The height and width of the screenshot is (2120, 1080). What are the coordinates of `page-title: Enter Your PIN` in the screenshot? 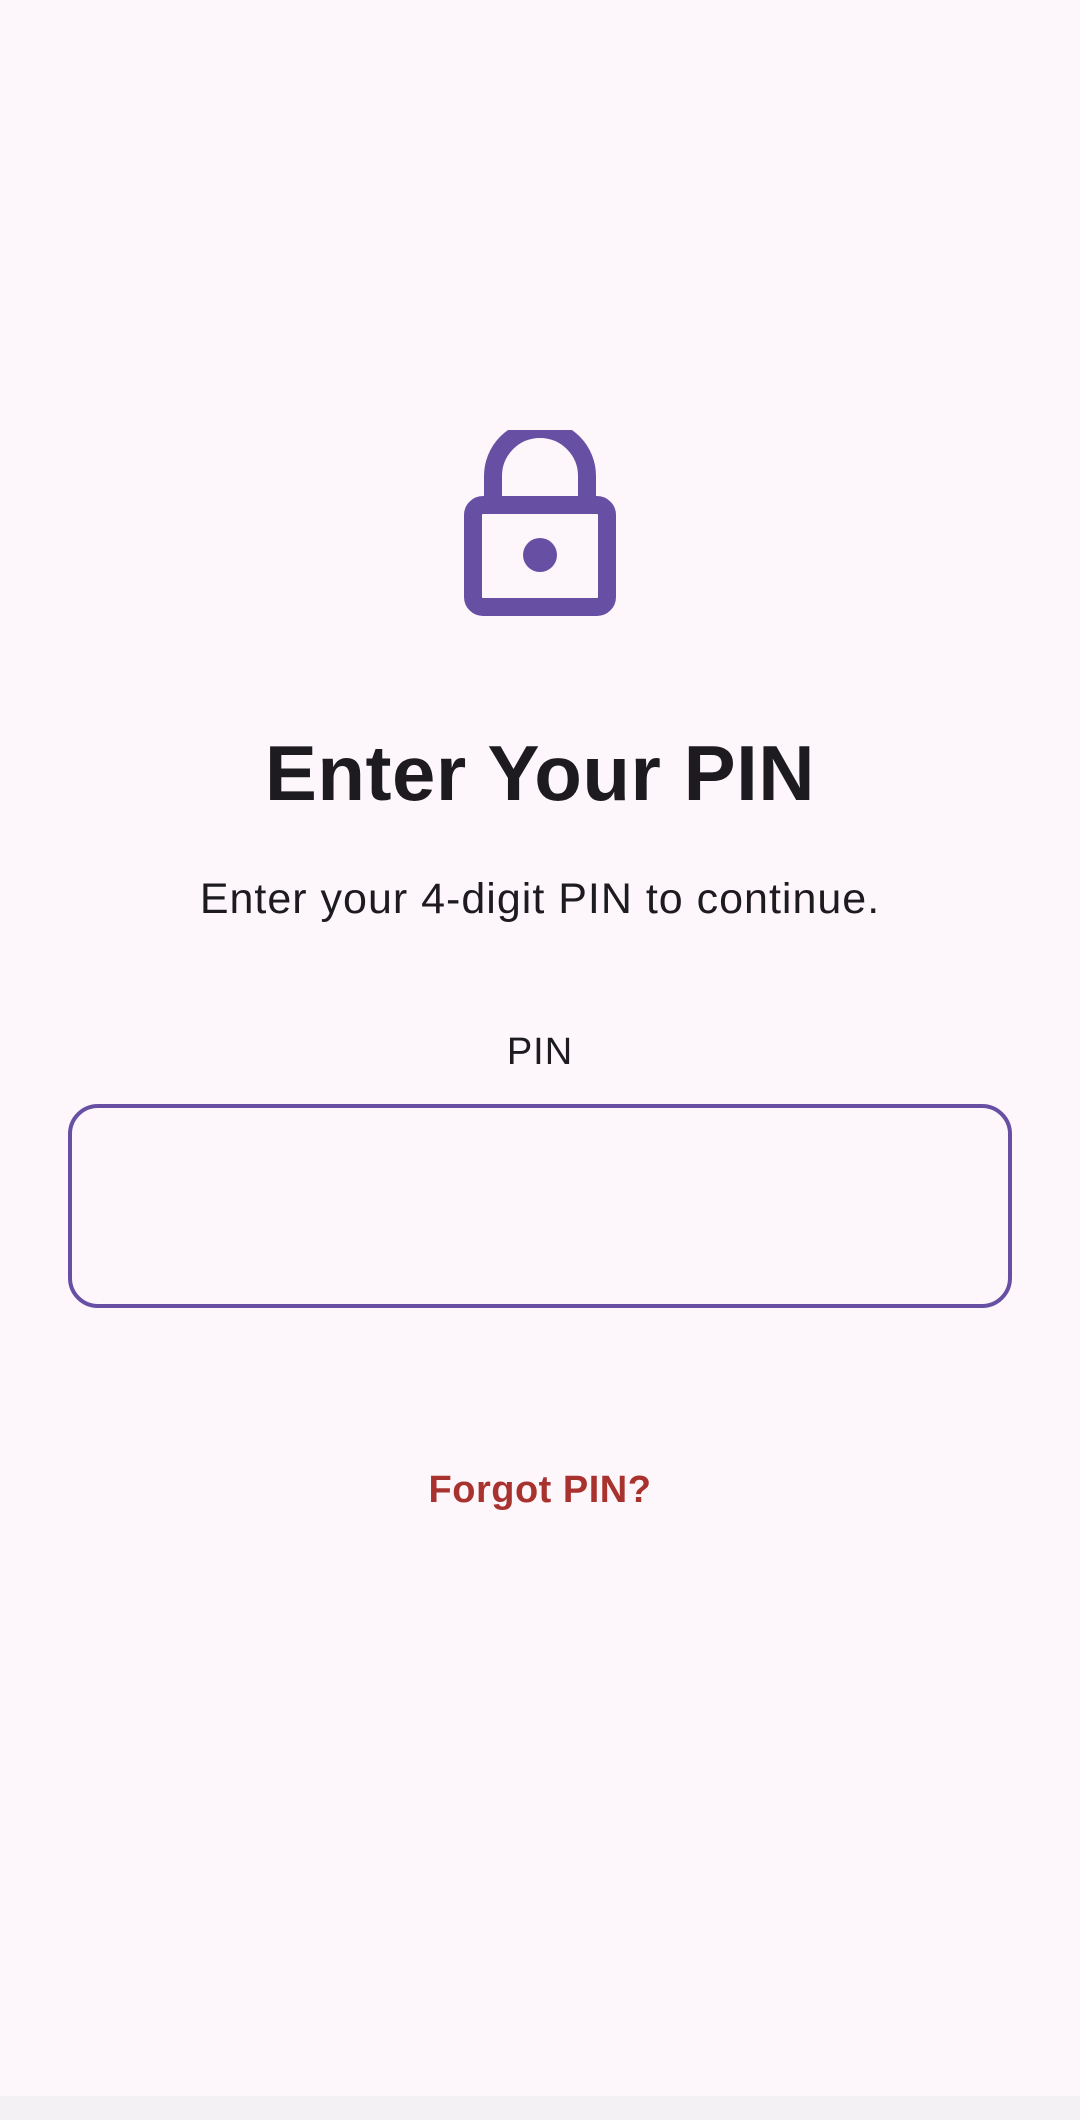 It's located at (540, 773).